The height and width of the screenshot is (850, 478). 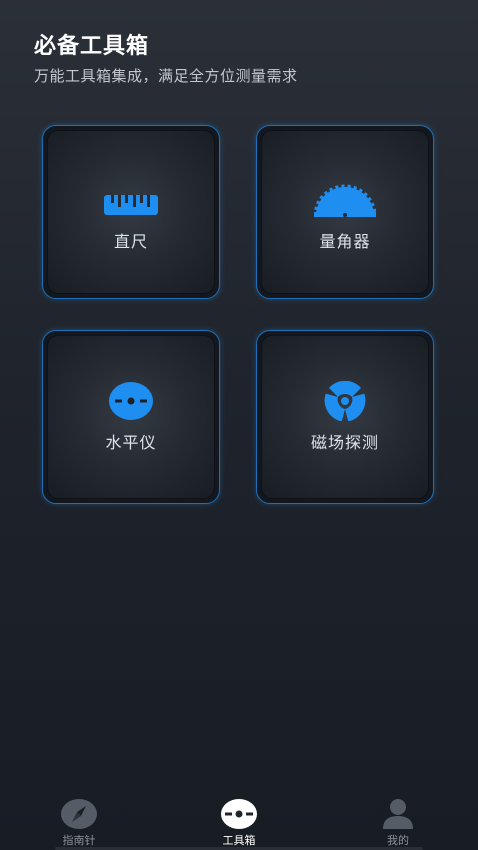 What do you see at coordinates (131, 401) in the screenshot?
I see `level-icon` at bounding box center [131, 401].